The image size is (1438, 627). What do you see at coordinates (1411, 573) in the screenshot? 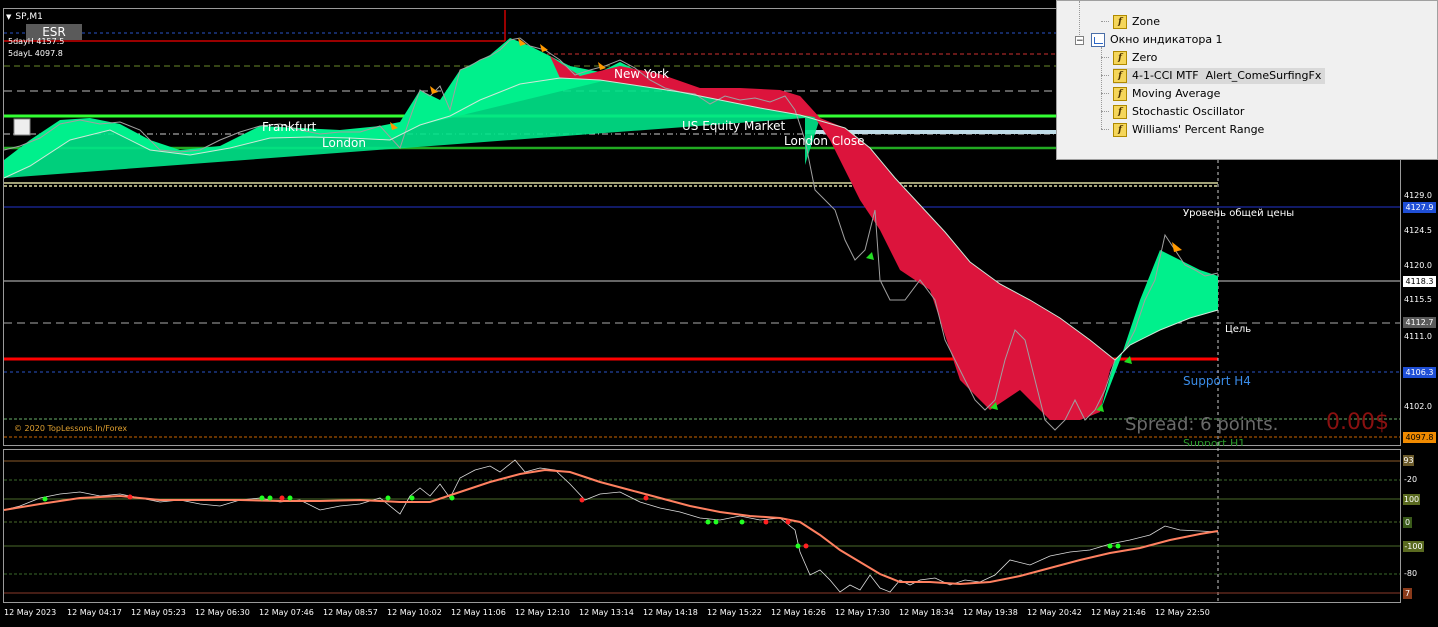
I see `oscillator-tick: -80` at bounding box center [1411, 573].